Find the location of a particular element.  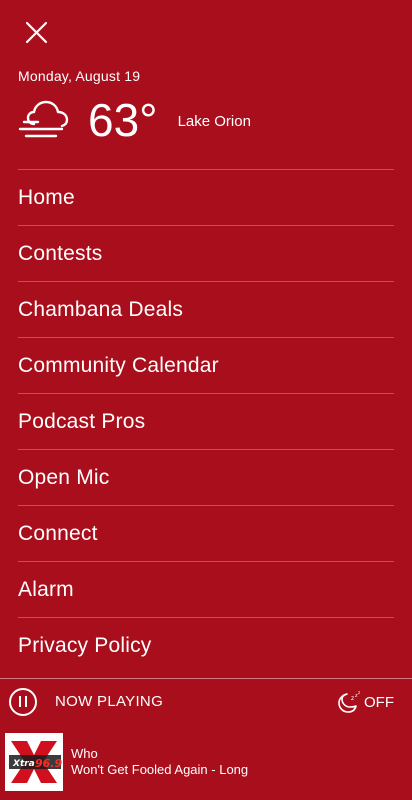

menu-item-home: Home is located at coordinates (206, 197).